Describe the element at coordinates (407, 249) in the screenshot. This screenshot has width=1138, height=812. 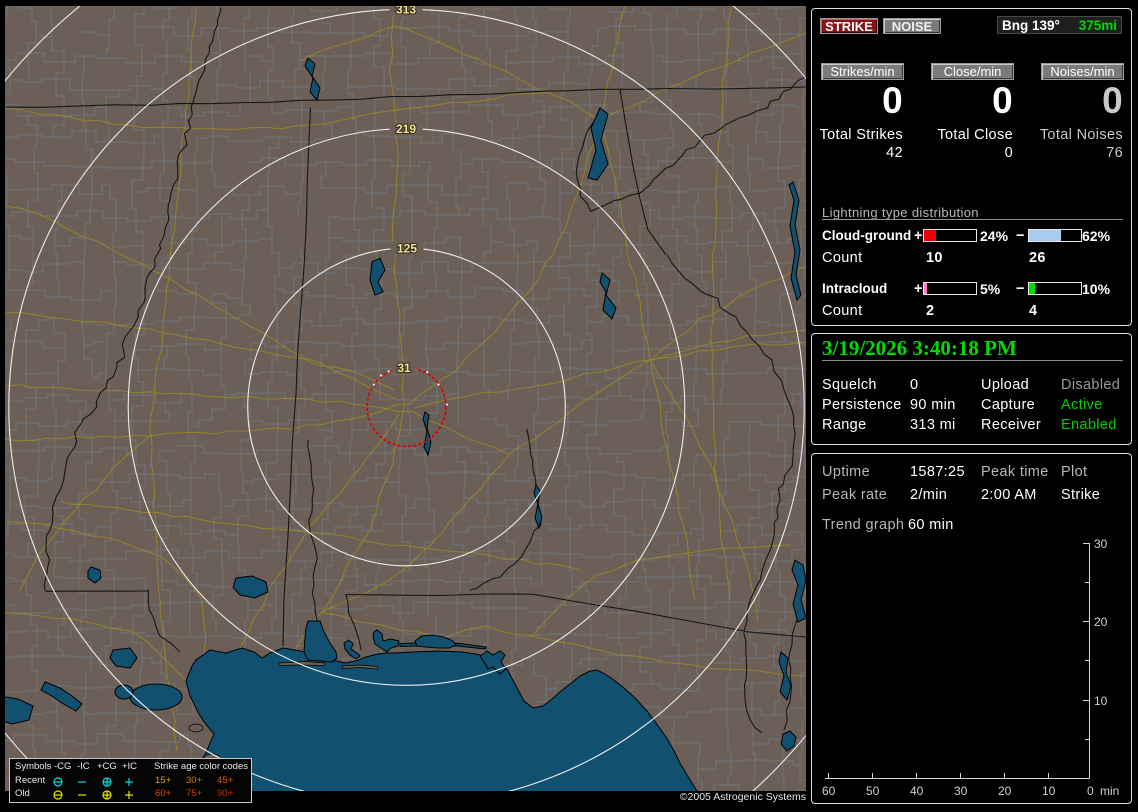
I see `svg-text: 125` at that location.